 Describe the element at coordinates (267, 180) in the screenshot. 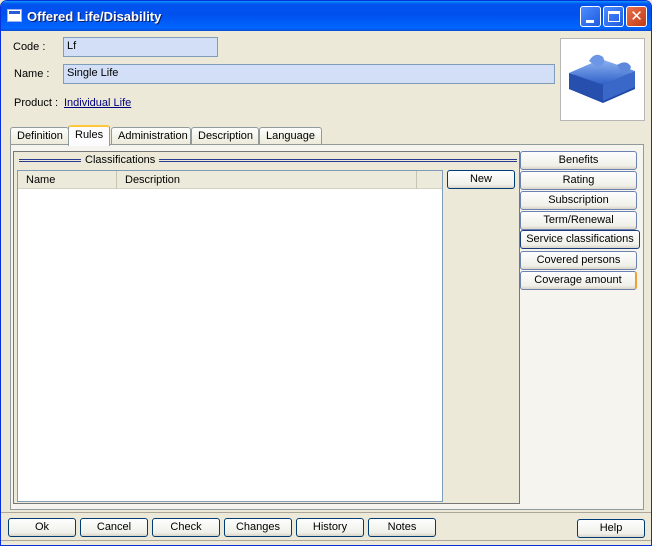

I see `column-header-description: Description` at that location.